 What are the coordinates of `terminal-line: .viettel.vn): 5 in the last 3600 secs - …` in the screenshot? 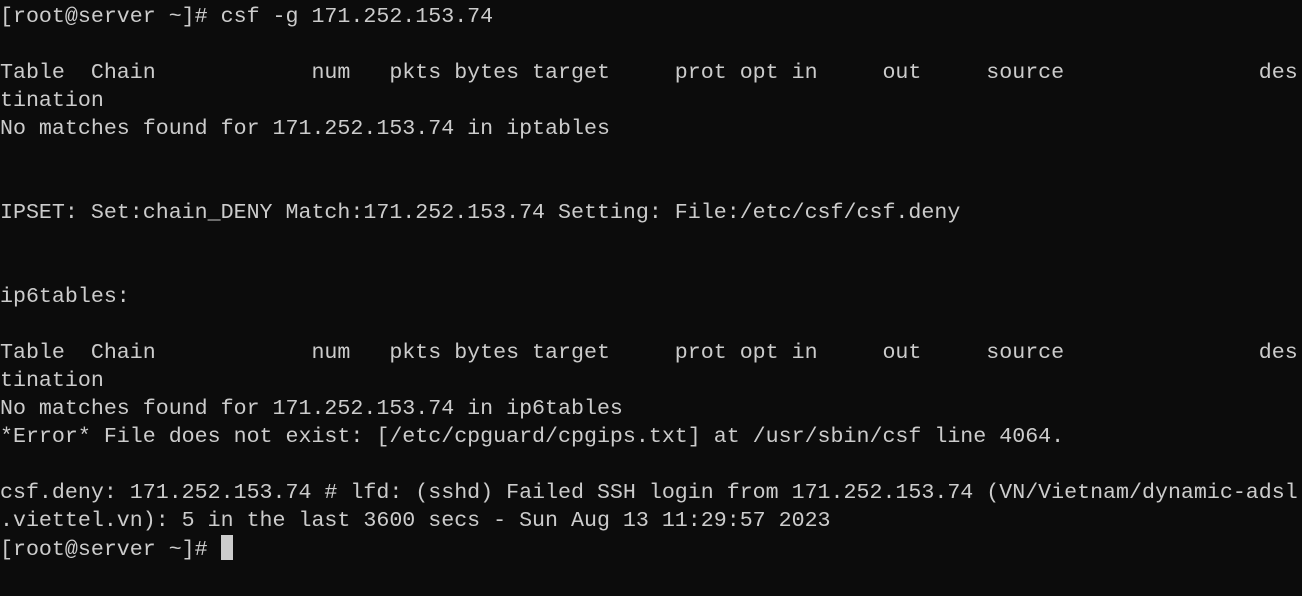 It's located at (415, 521).